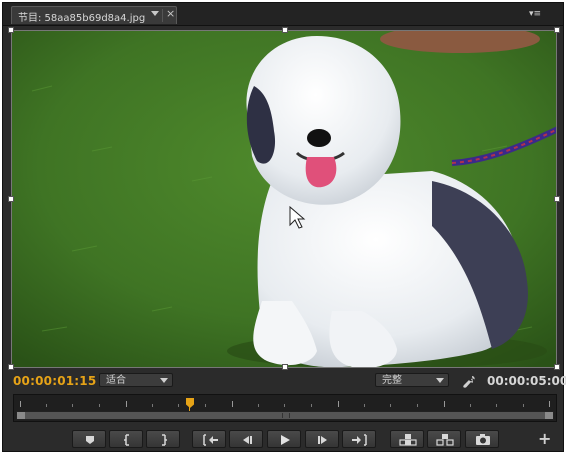 The height and width of the screenshot is (456, 566). Describe the element at coordinates (469, 382) in the screenshot. I see `wrench-icon` at that location.